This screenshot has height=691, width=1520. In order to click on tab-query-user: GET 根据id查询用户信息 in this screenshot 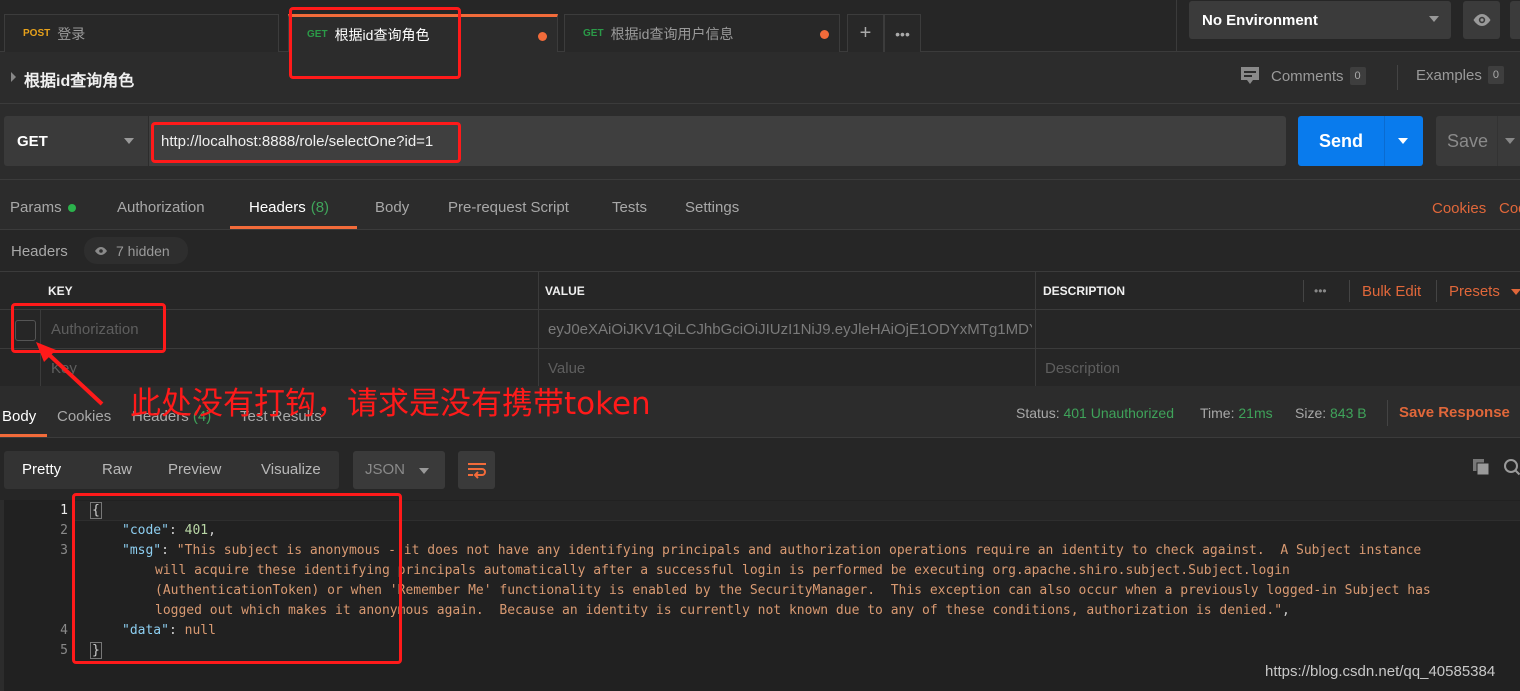, I will do `click(702, 33)`.